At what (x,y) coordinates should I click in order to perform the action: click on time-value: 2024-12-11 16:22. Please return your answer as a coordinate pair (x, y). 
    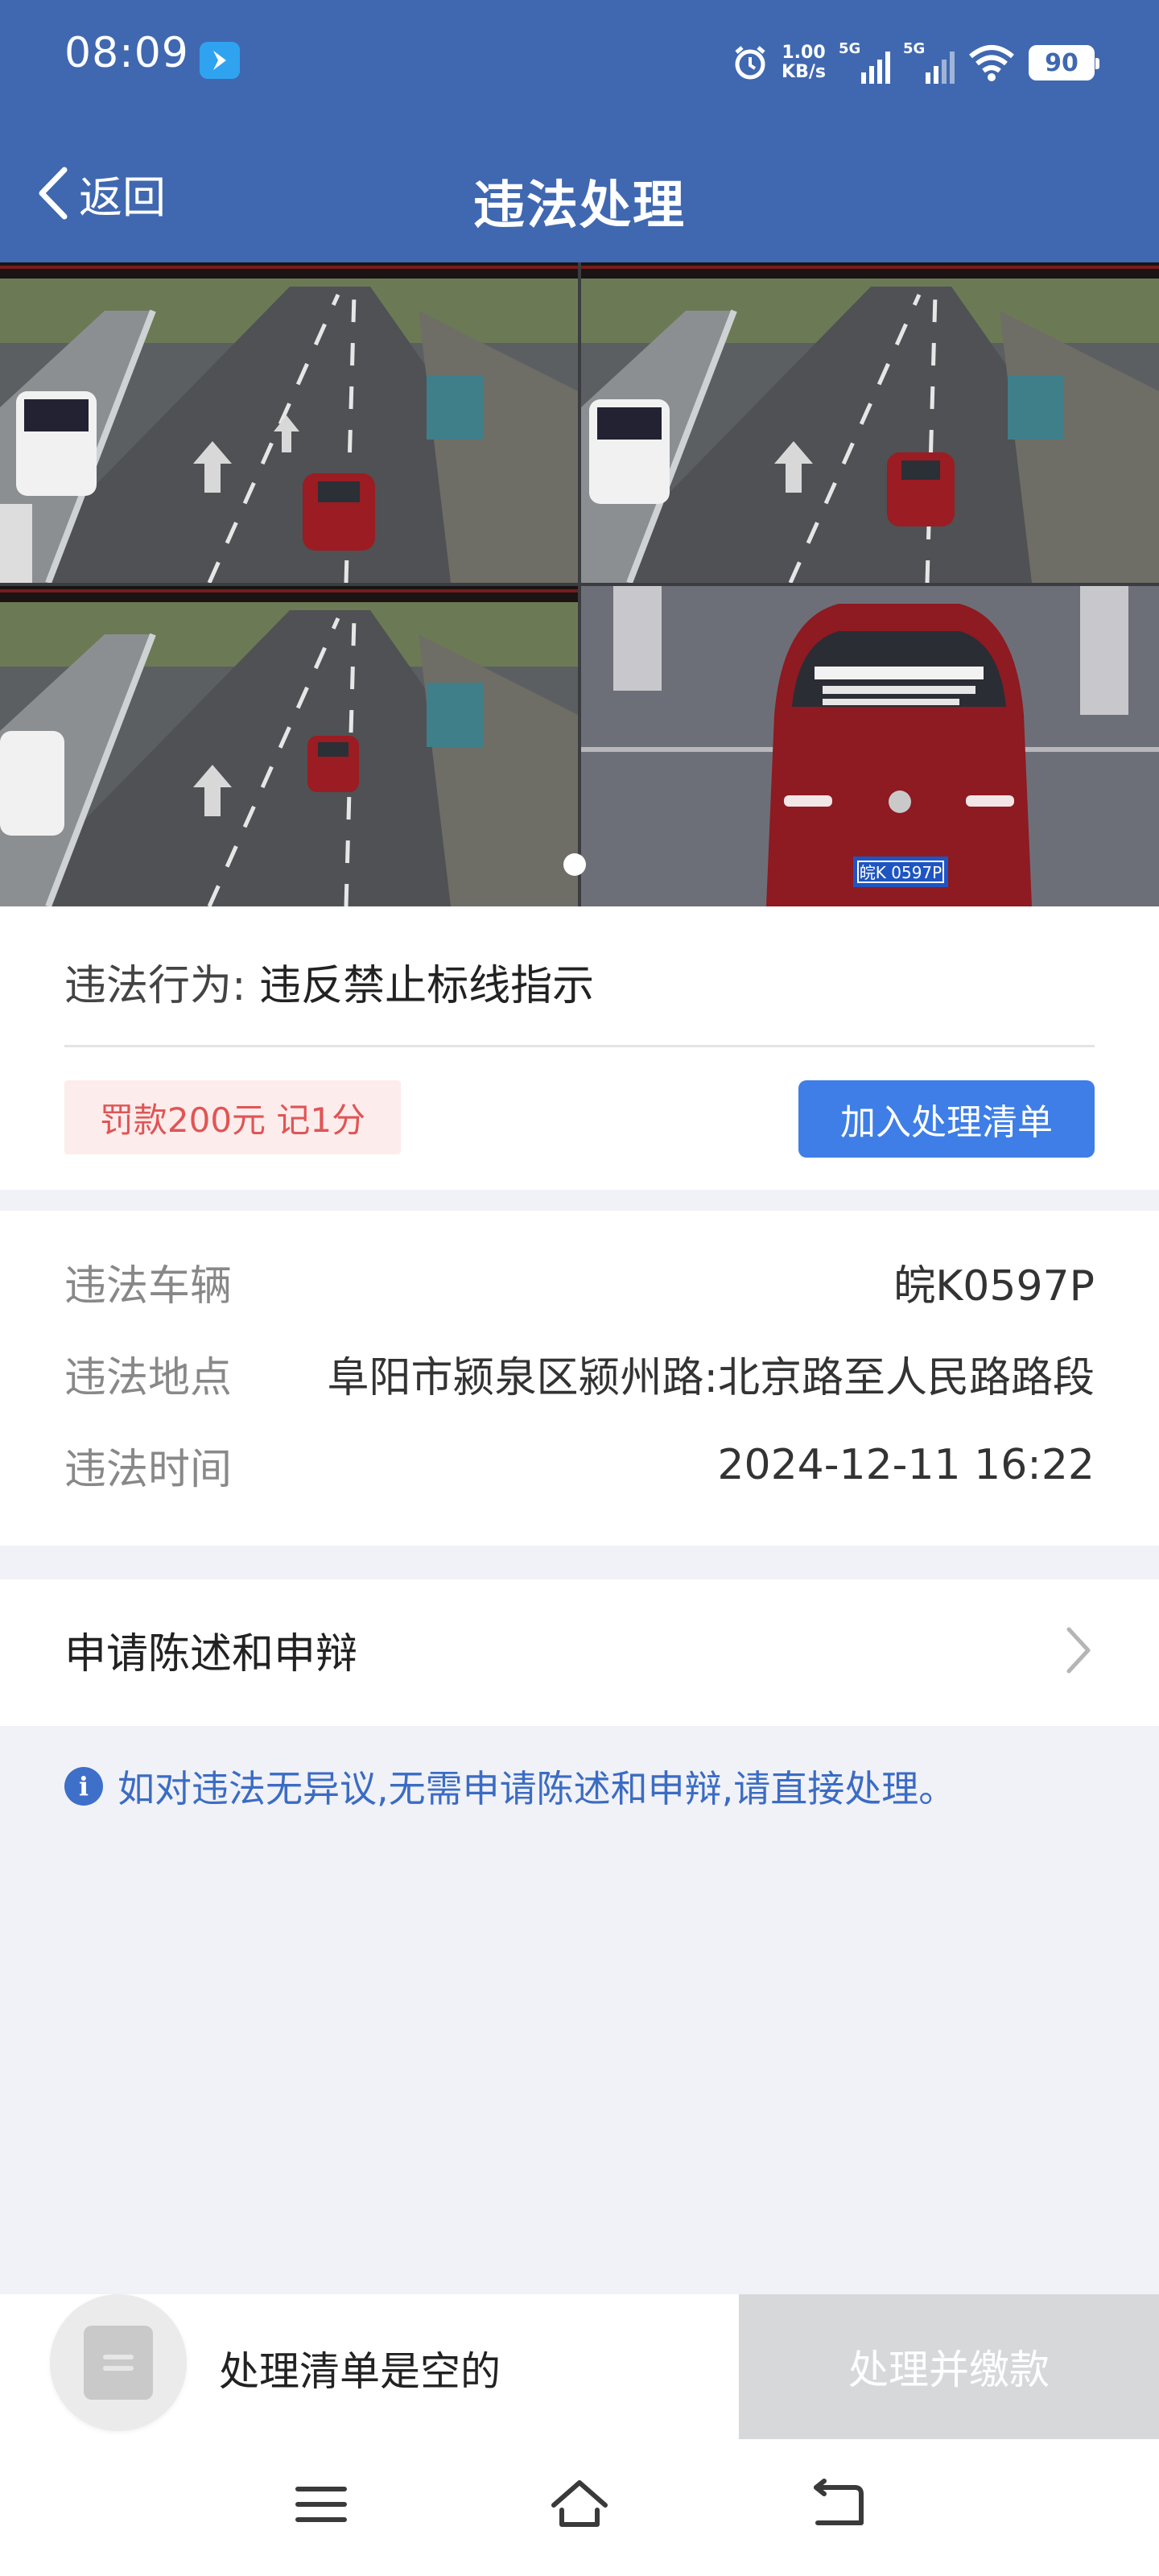
    Looking at the image, I should click on (906, 1465).